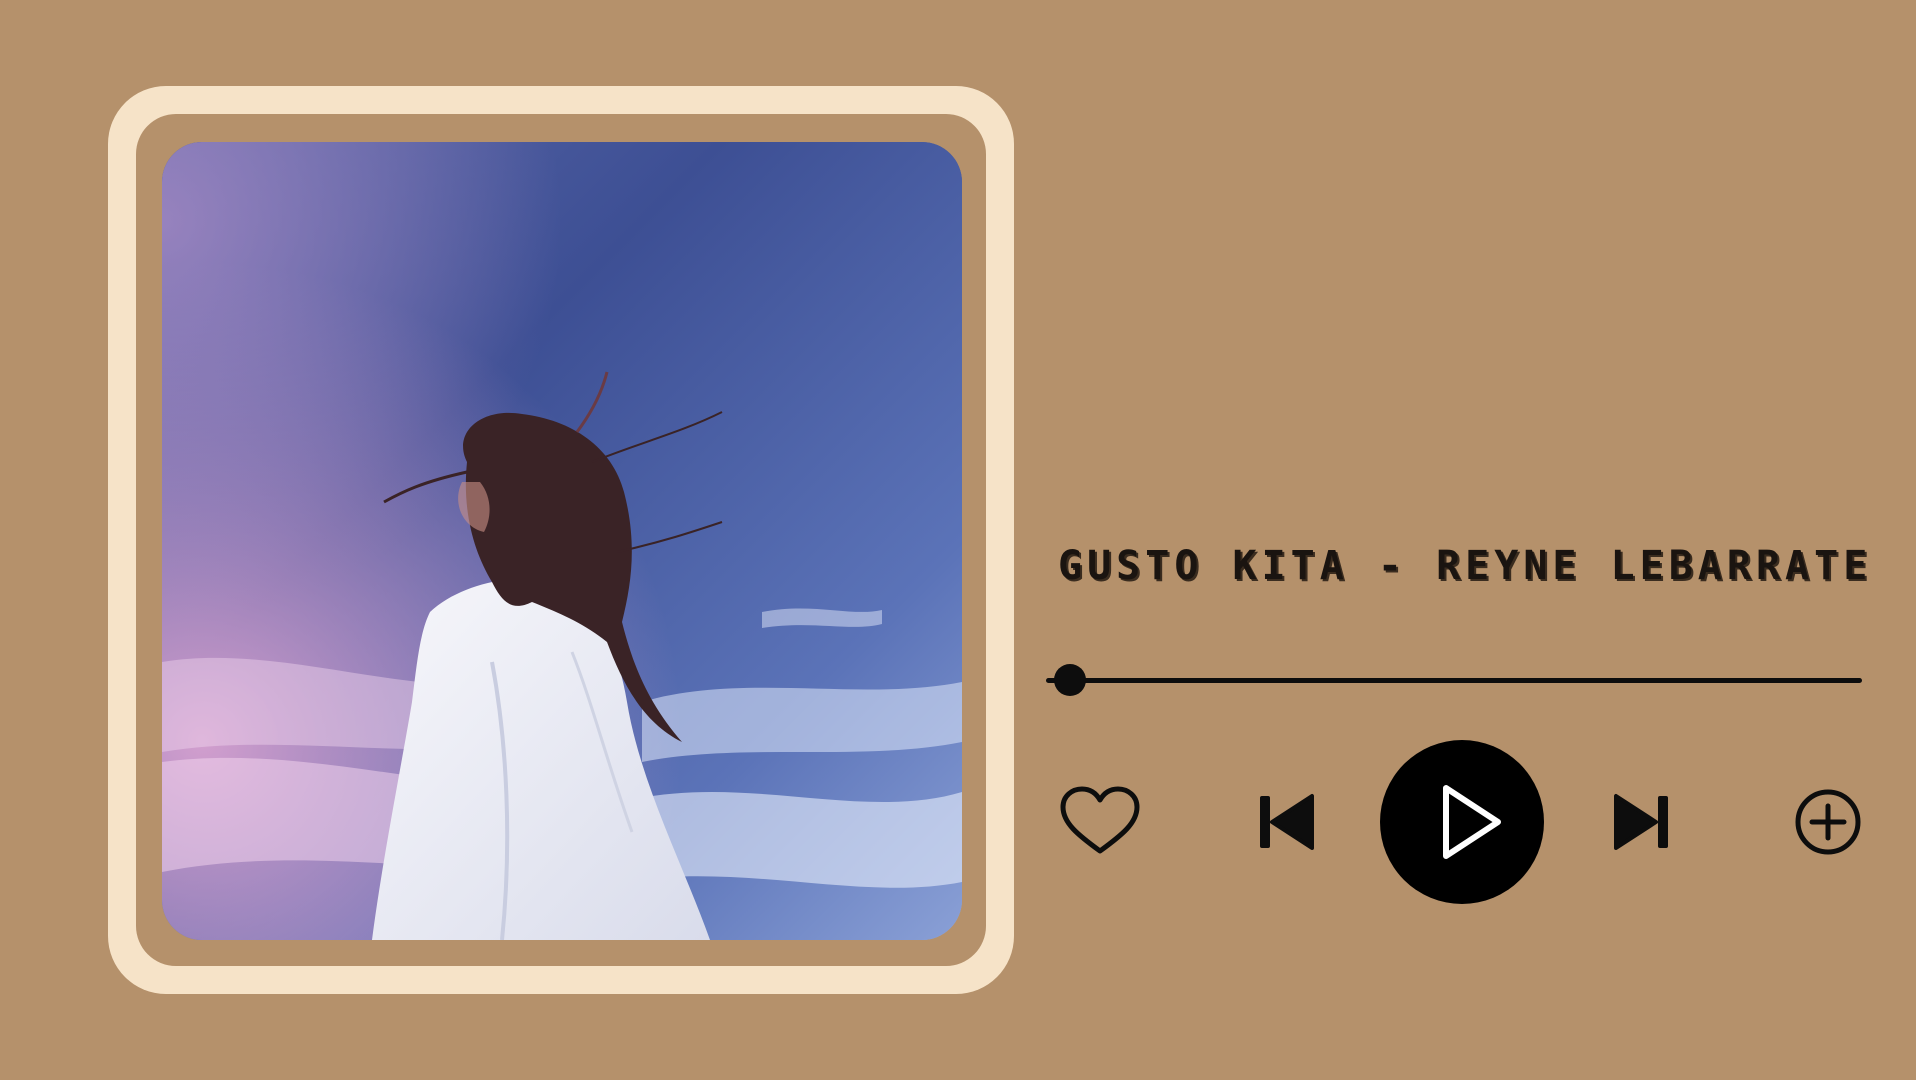 This screenshot has height=1080, width=1916. I want to click on plus-circle-icon, so click(1828, 822).